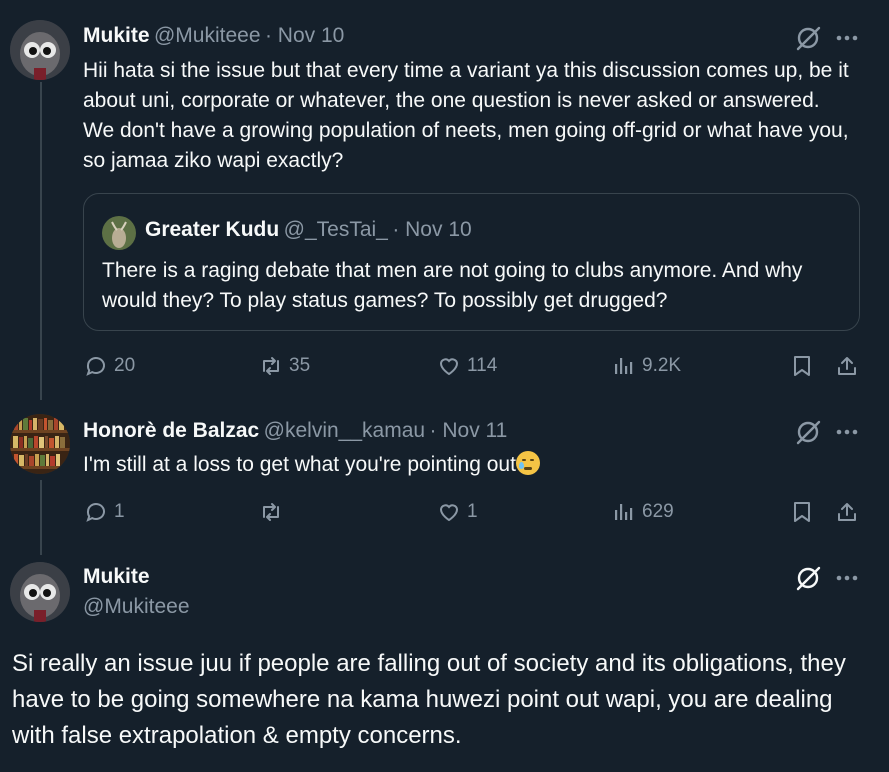 This screenshot has height=772, width=889. Describe the element at coordinates (469, 430) in the screenshot. I see `timestamp: · Nov 11` at that location.